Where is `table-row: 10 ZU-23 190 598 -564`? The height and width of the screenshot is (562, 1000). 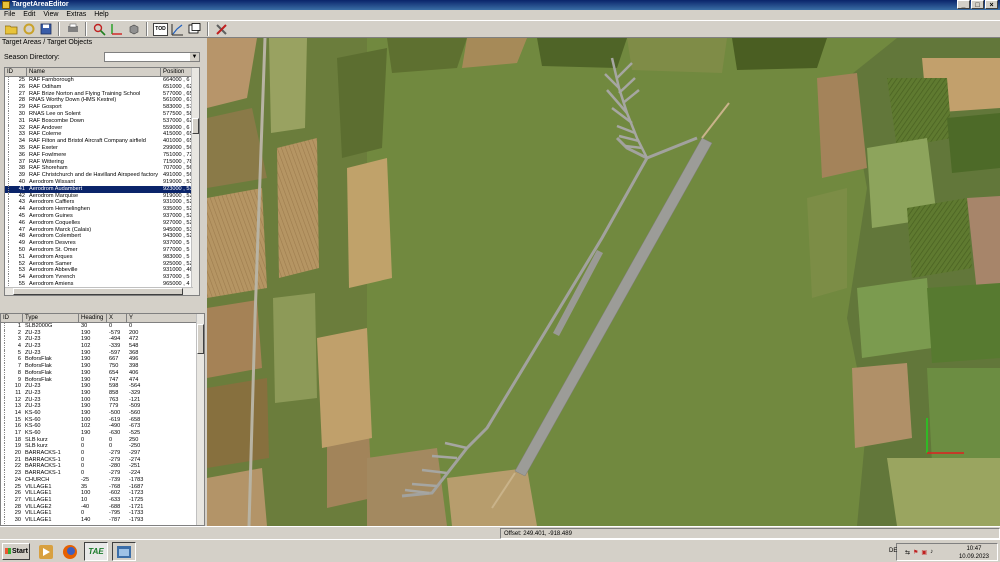
table-row: 10 ZU-23 190 598 -564 is located at coordinates (99, 386).